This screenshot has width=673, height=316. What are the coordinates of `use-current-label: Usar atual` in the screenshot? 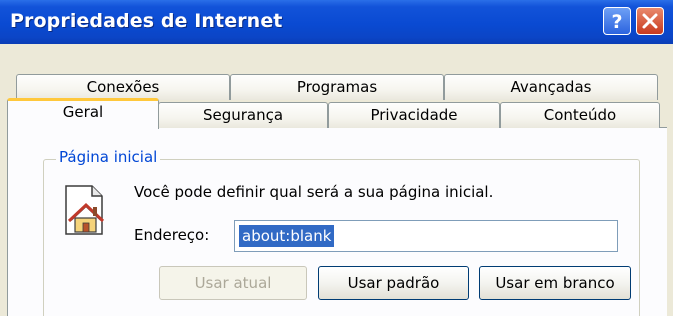 It's located at (233, 283).